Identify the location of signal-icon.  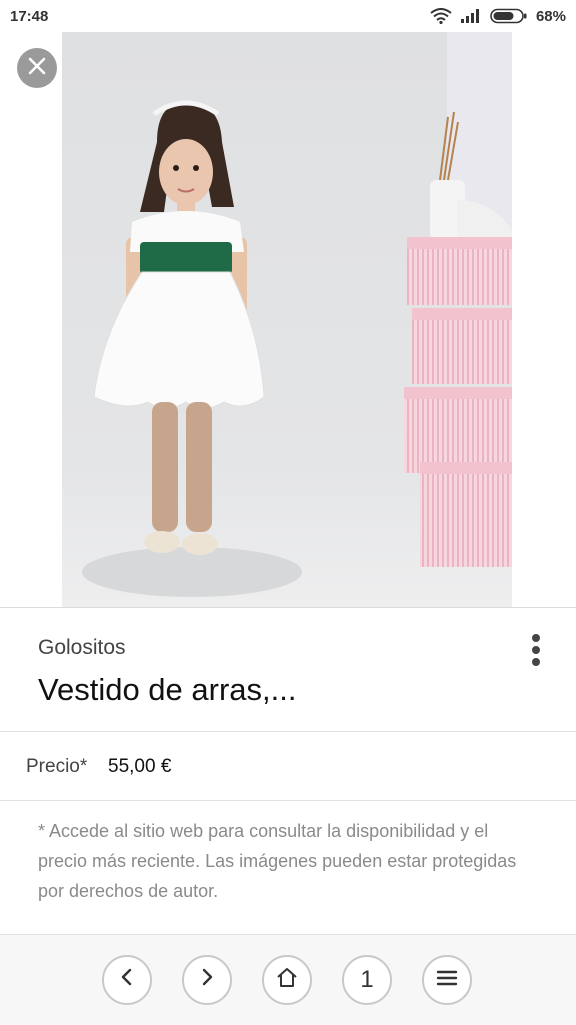
(471, 16).